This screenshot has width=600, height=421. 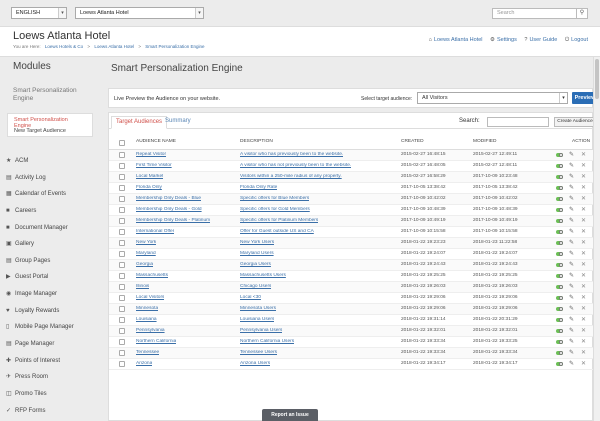 What do you see at coordinates (151, 154) in the screenshot?
I see `audience-name-link: Repeat Visitor` at bounding box center [151, 154].